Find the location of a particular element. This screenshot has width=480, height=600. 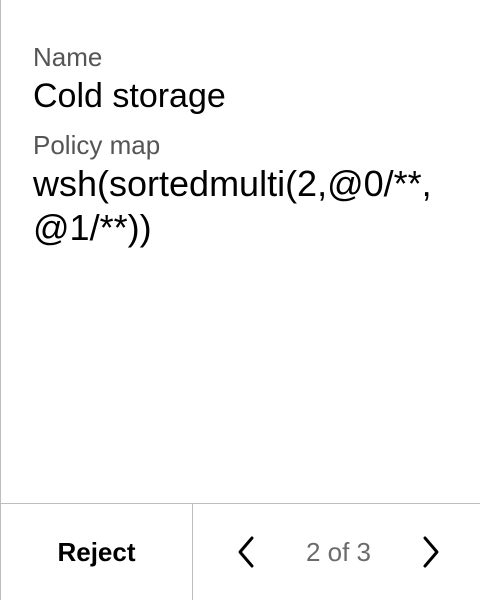

chevron-right-icon is located at coordinates (431, 552).